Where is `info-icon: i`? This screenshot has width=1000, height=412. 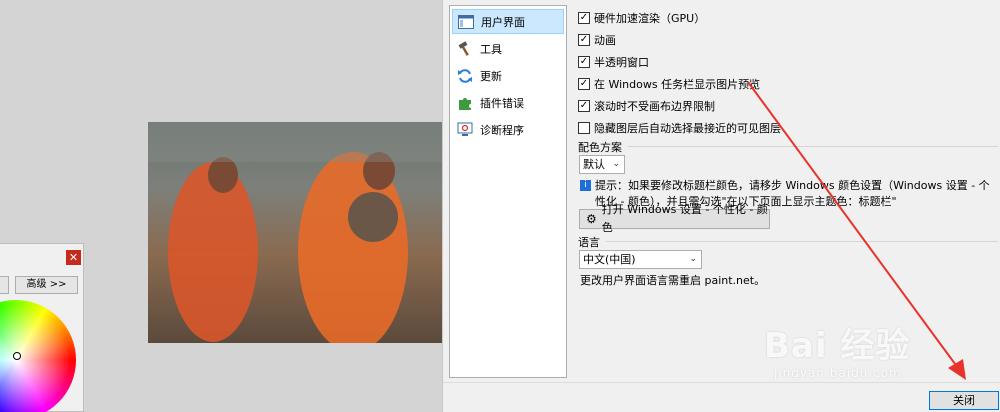
info-icon: i is located at coordinates (585, 185).